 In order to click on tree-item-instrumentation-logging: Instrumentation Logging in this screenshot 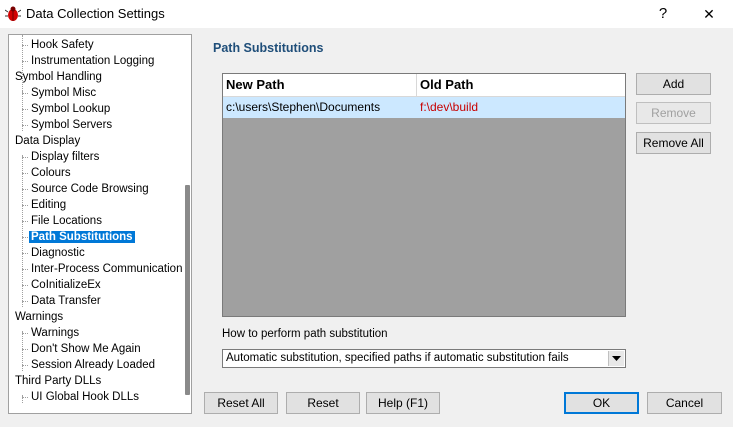, I will do `click(89, 61)`.